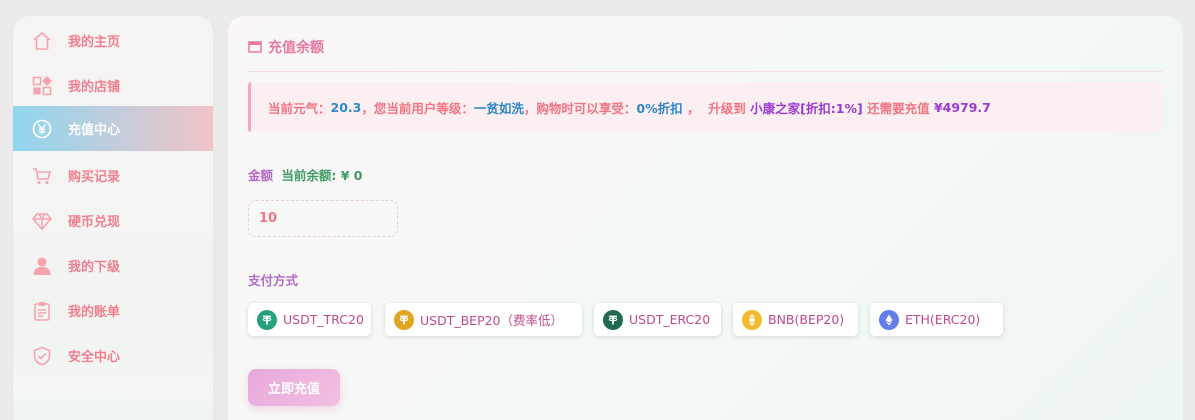  I want to click on sidebar-item-label: 我的主页, so click(94, 42).